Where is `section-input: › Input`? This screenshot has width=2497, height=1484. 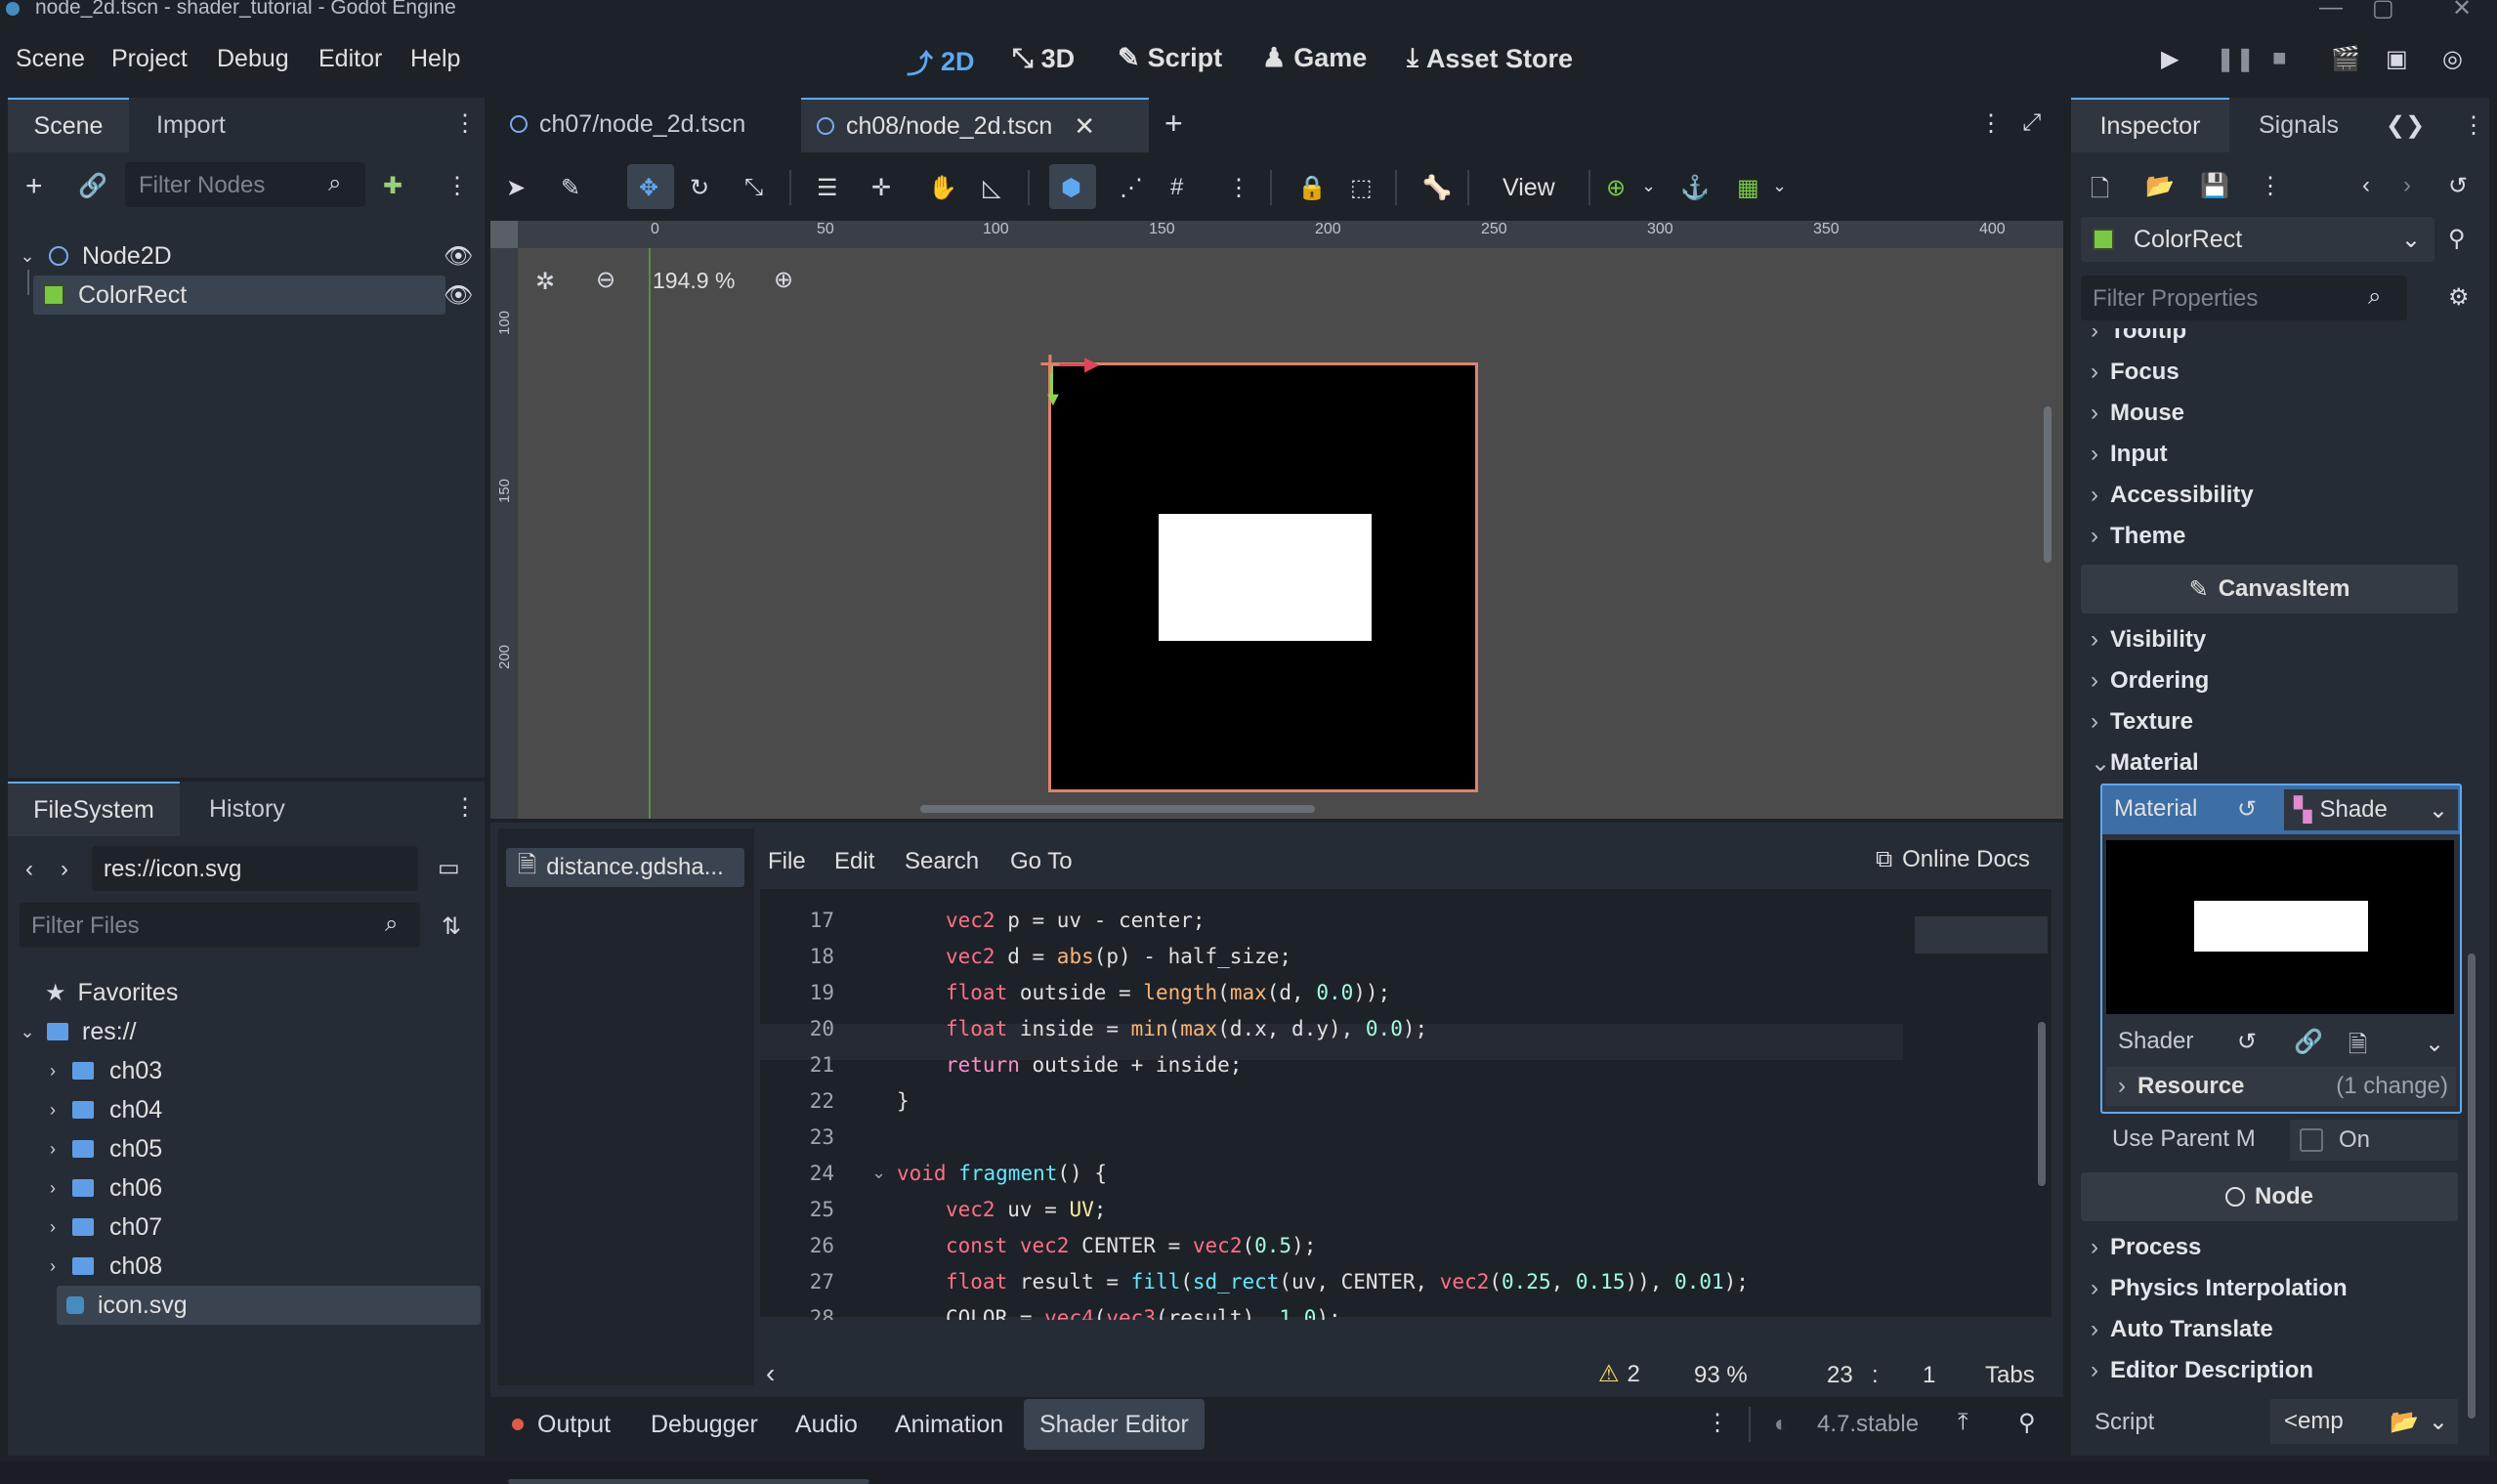 section-input: › Input is located at coordinates (2130, 454).